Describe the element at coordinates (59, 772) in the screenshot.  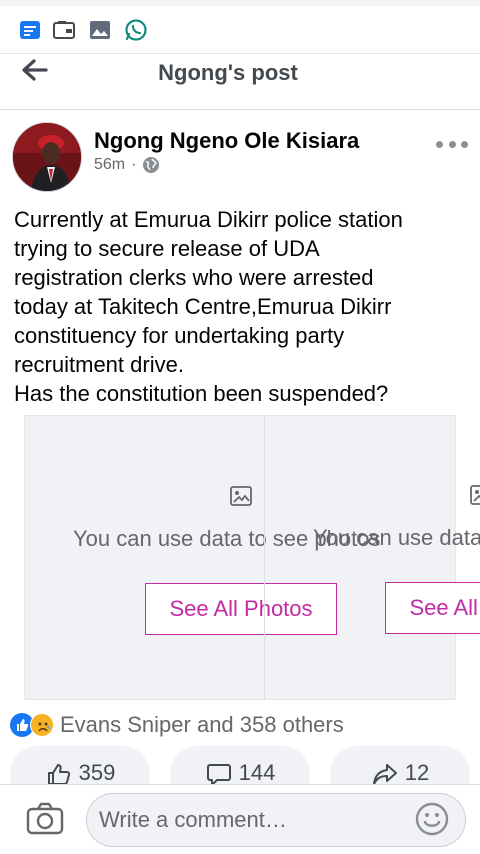
I see `thumbs-up-icon` at that location.